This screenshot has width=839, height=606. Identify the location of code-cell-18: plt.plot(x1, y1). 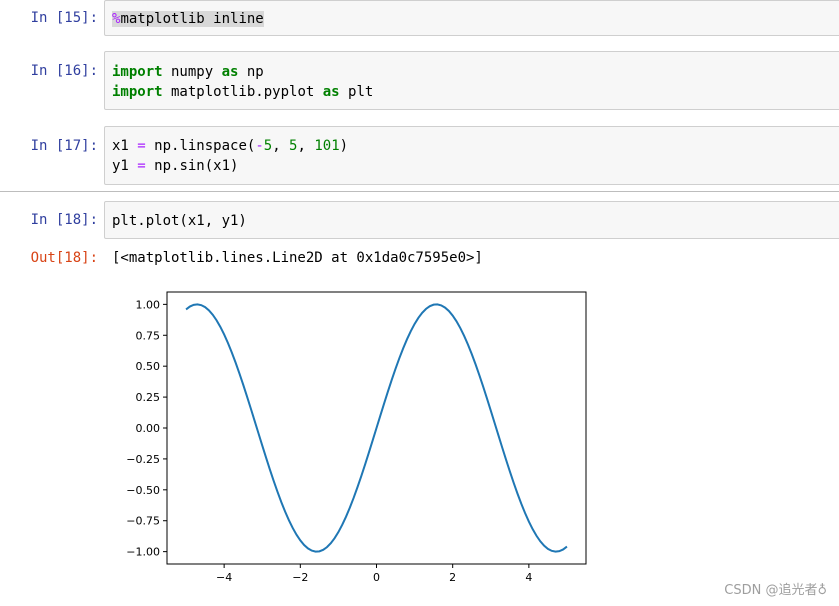
(471, 220).